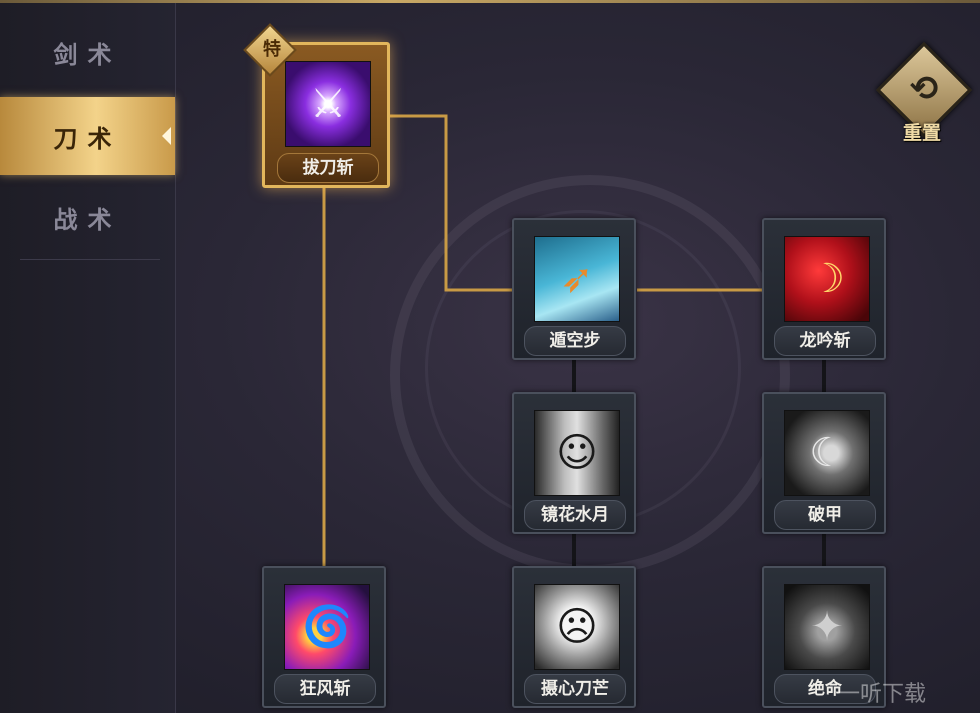  I want to click on skill-kuangfeng-label: 狂风斩, so click(325, 689).